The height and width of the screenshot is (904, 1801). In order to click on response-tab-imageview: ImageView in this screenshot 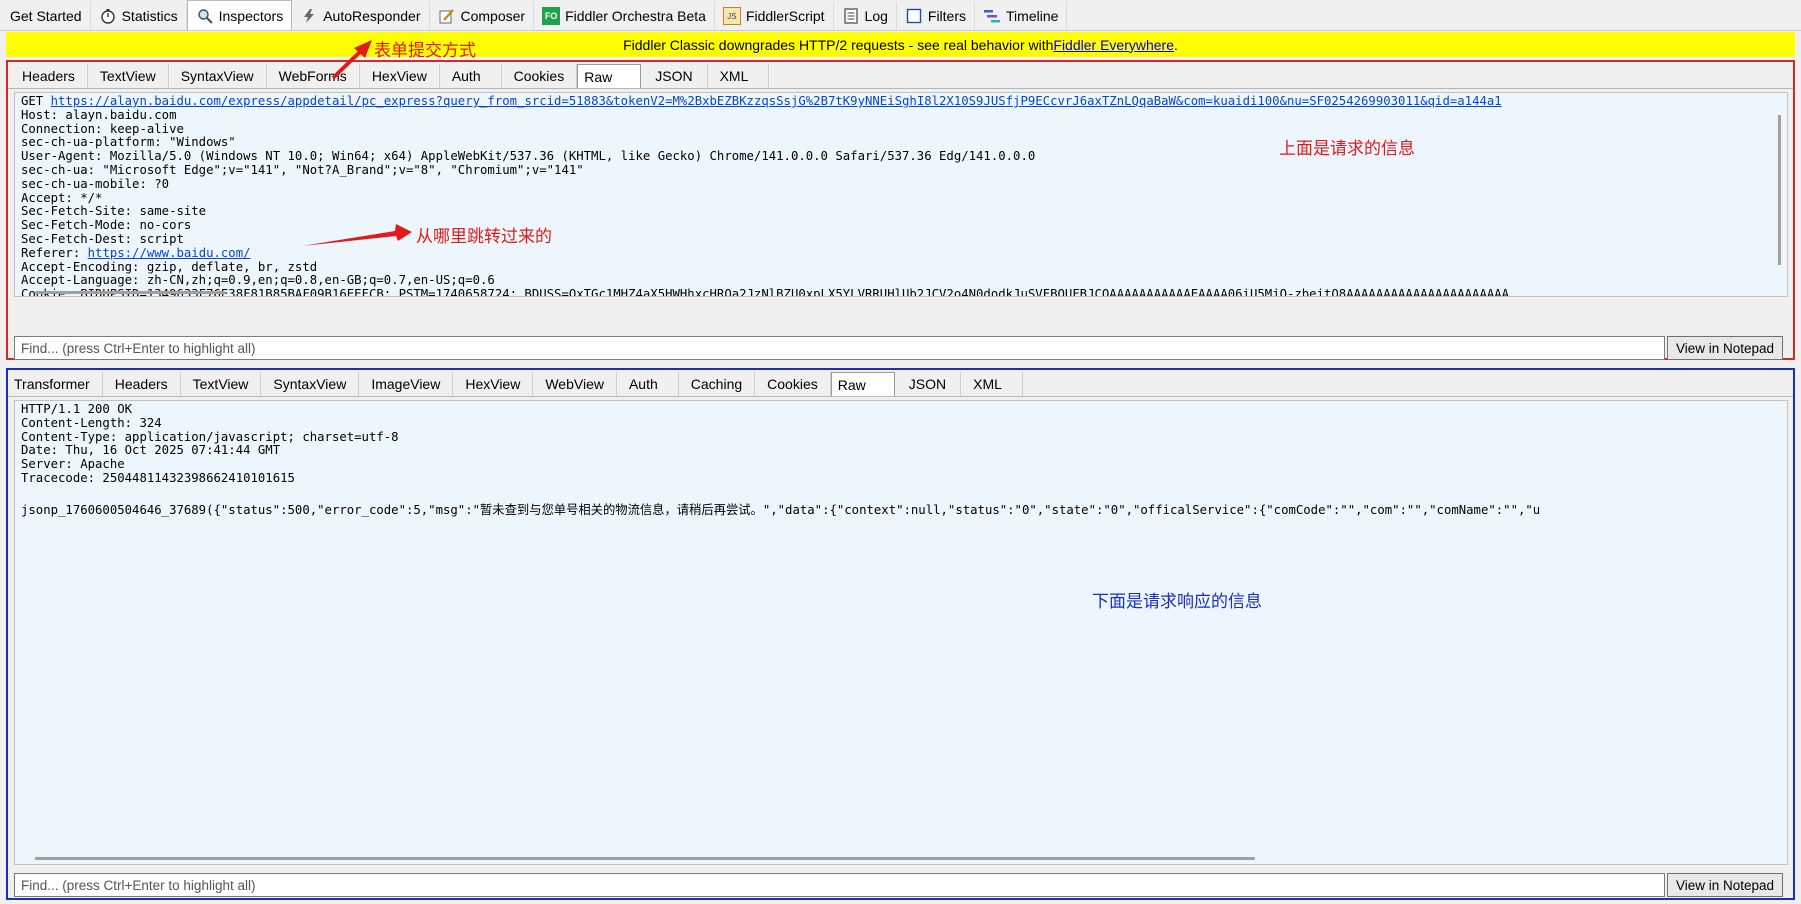, I will do `click(406, 384)`.